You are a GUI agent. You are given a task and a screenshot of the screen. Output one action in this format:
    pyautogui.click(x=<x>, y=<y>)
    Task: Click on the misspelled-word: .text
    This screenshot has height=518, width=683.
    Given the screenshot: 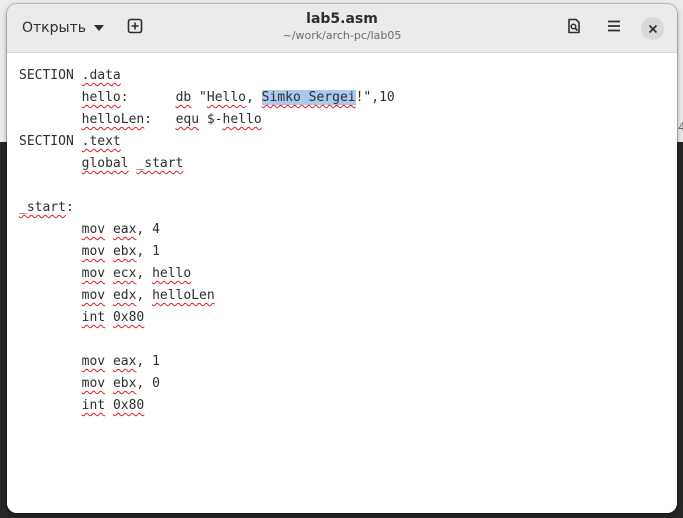 What is the action you would take?
    pyautogui.click(x=101, y=141)
    